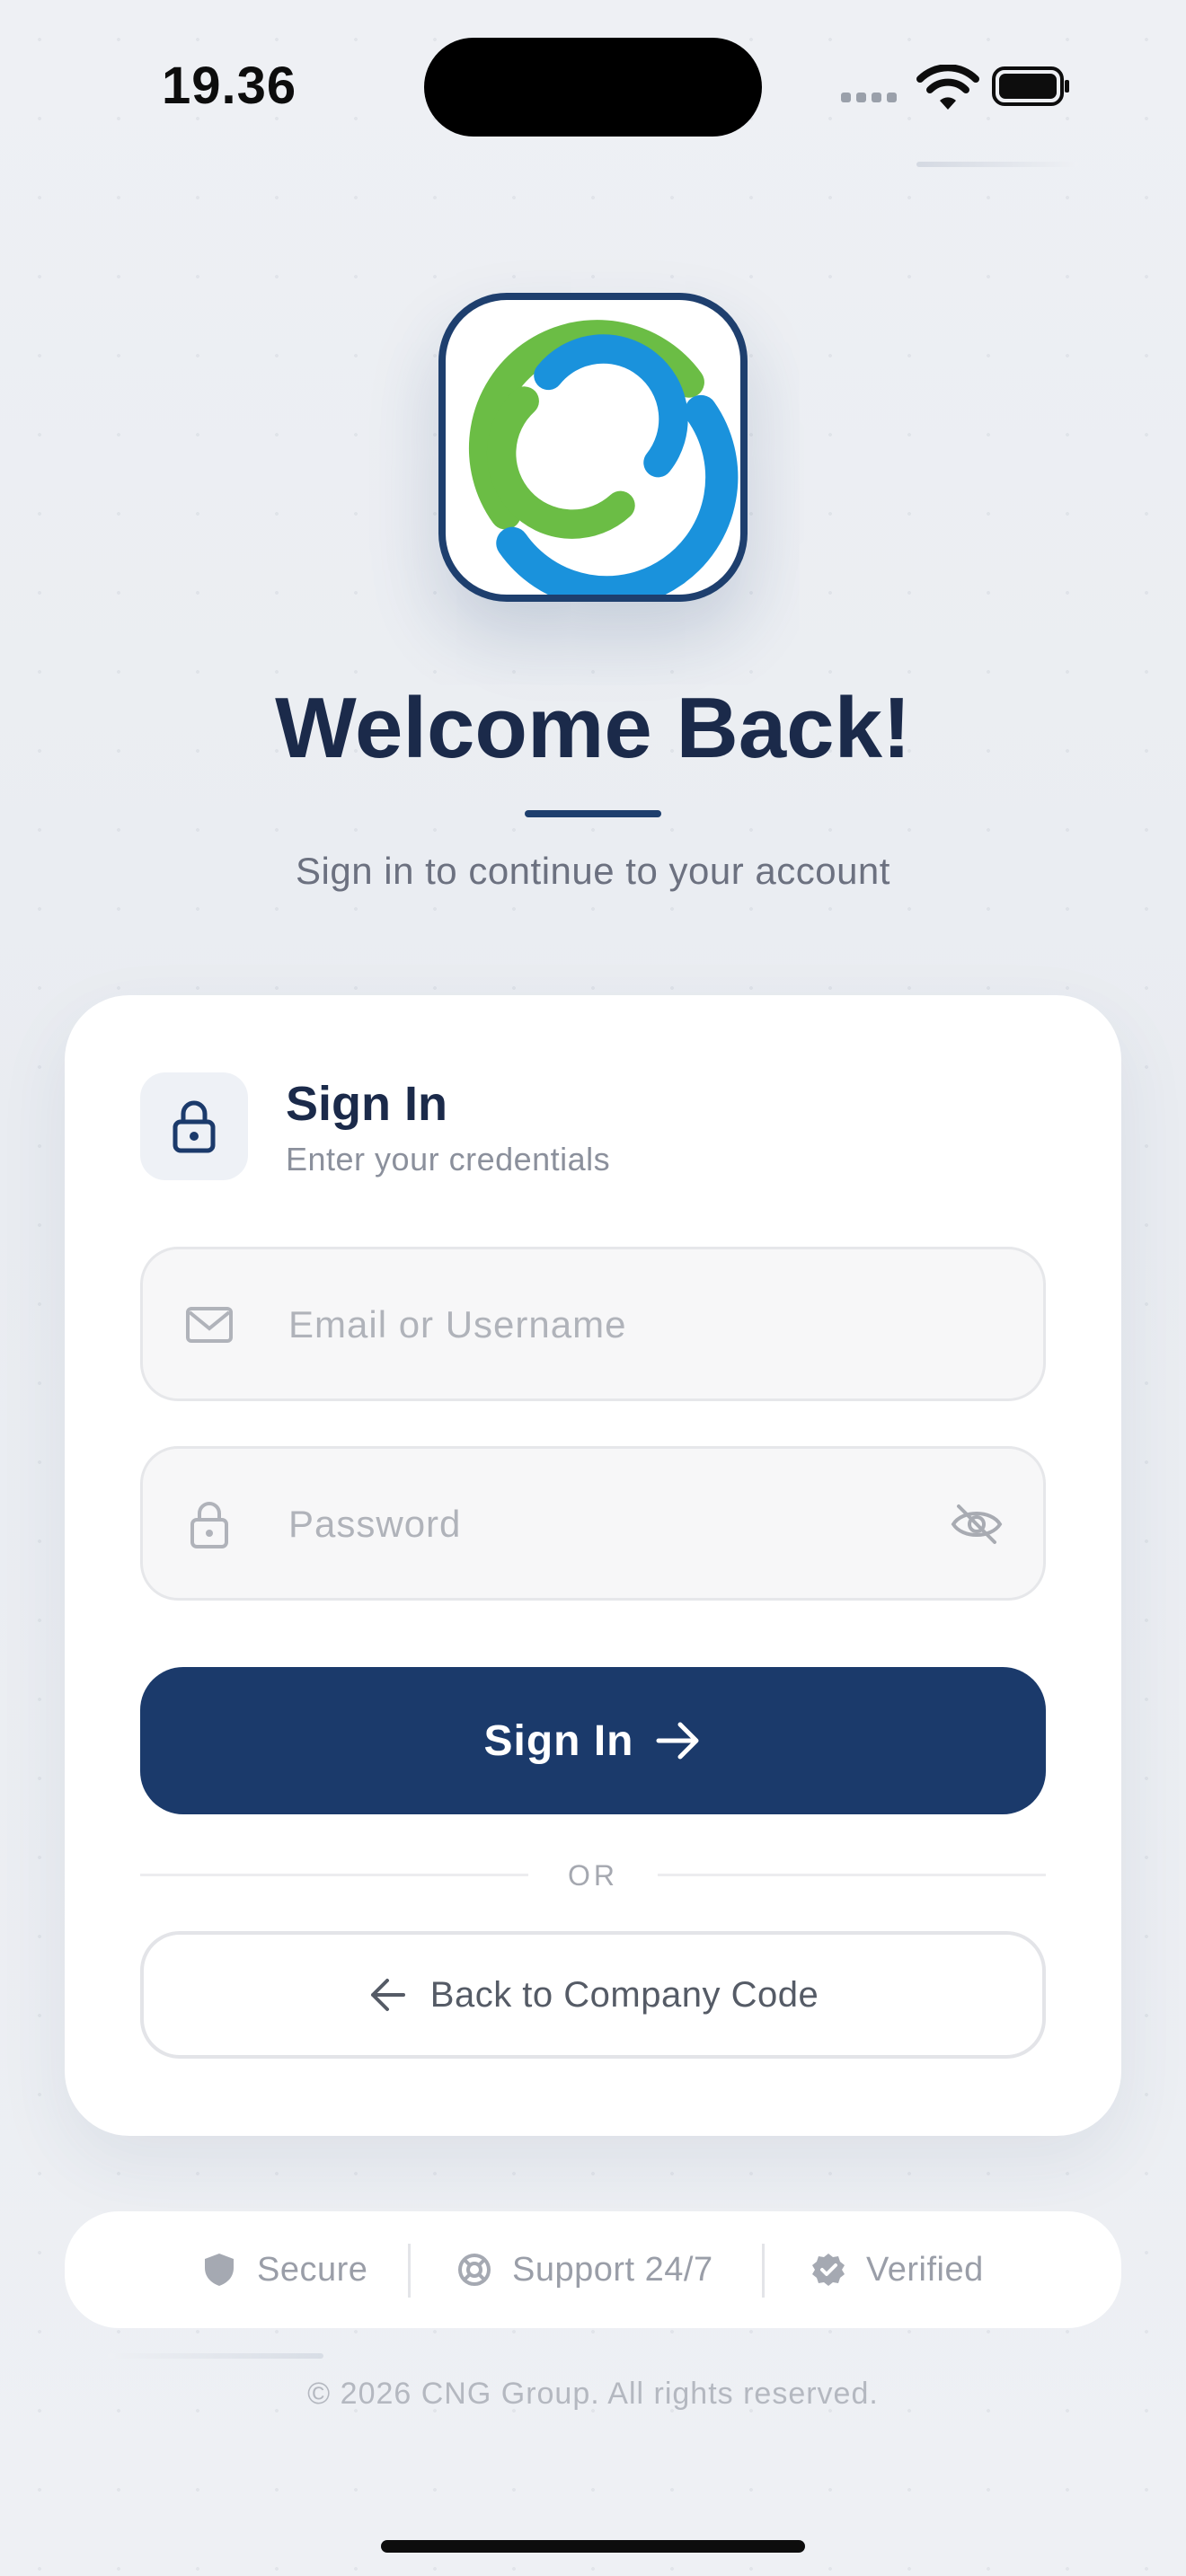 The height and width of the screenshot is (2576, 1186). What do you see at coordinates (947, 87) in the screenshot?
I see `wifi-icon` at bounding box center [947, 87].